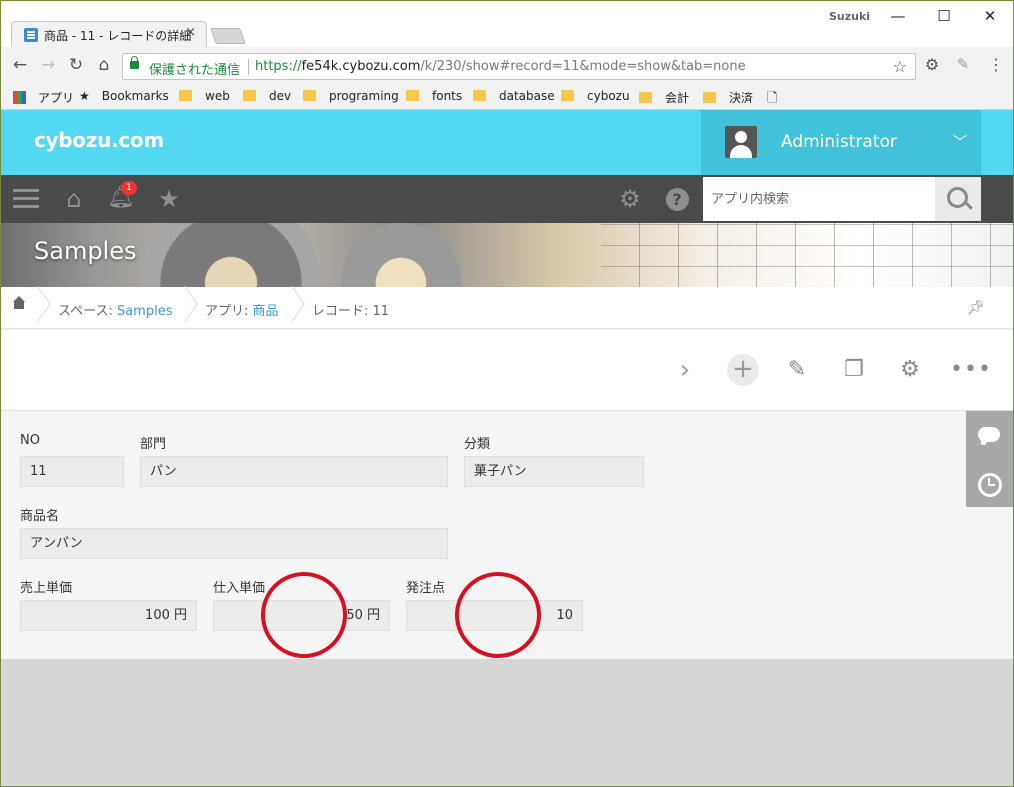  I want to click on url-path: /k/230/show#record=11&mode=show&tab=none, so click(583, 66).